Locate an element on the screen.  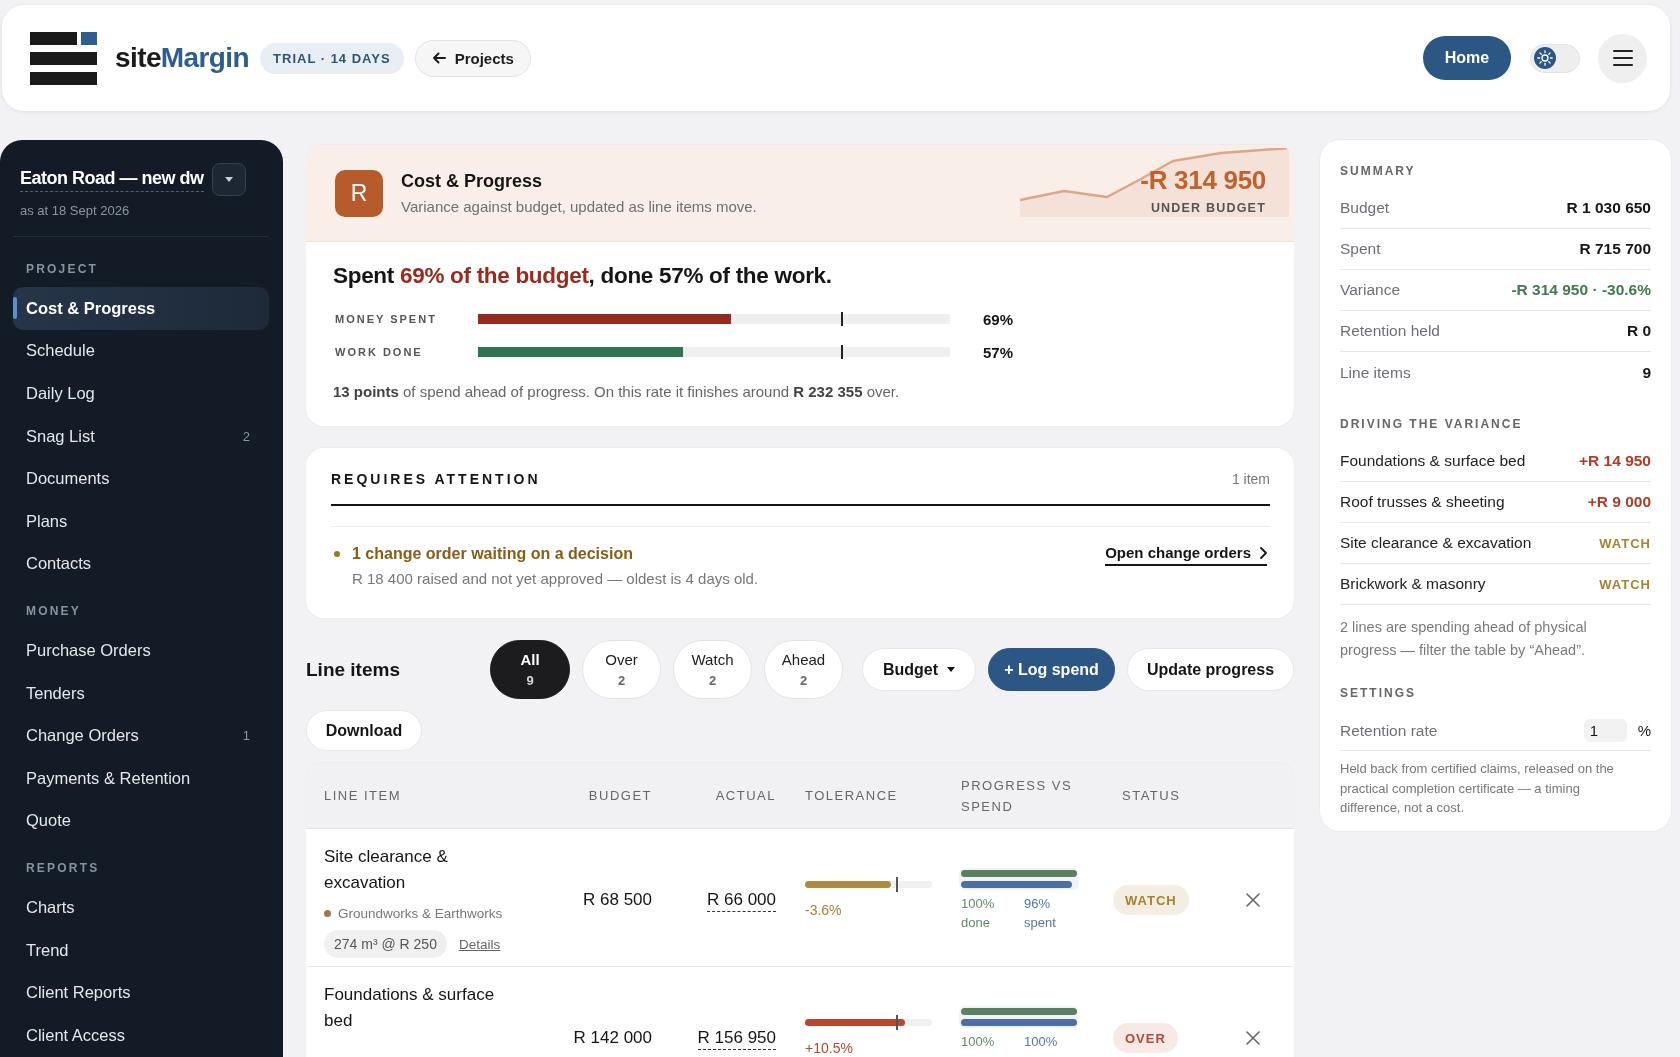
tolerance-value: +10.5% is located at coordinates (829, 1048).